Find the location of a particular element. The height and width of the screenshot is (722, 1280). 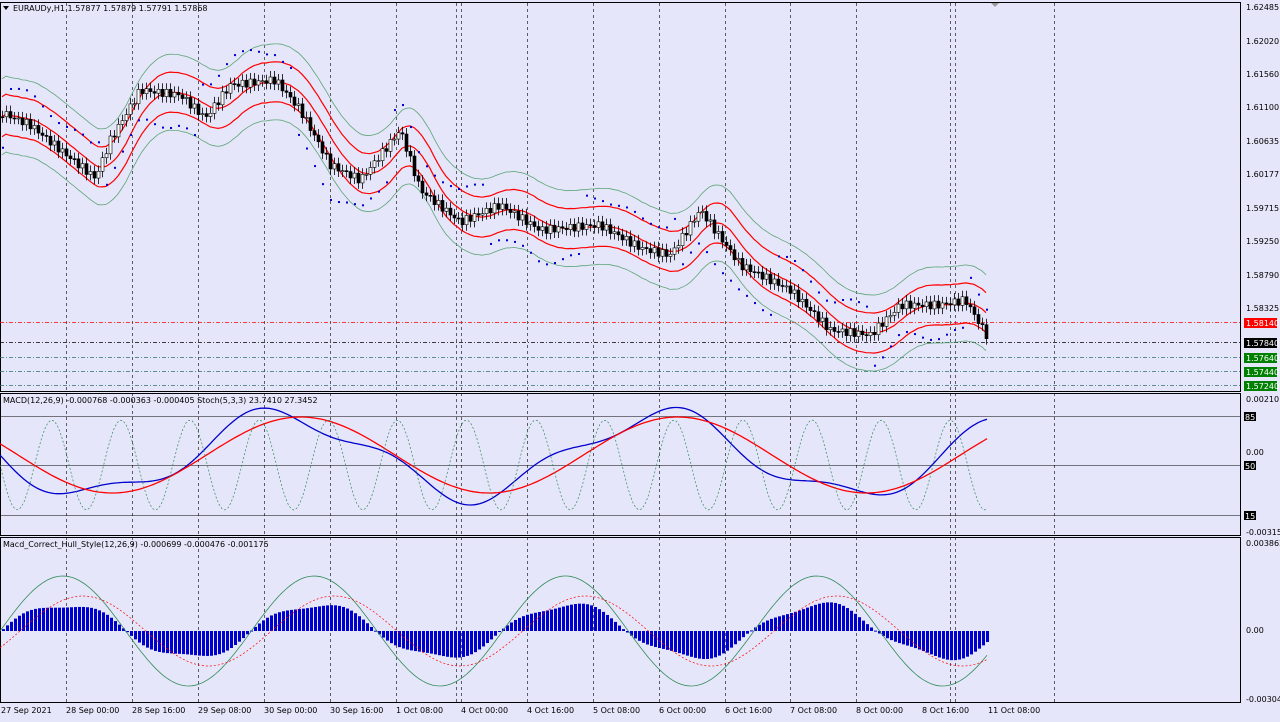

time-label: 27 Sep 2021 is located at coordinates (26, 710).